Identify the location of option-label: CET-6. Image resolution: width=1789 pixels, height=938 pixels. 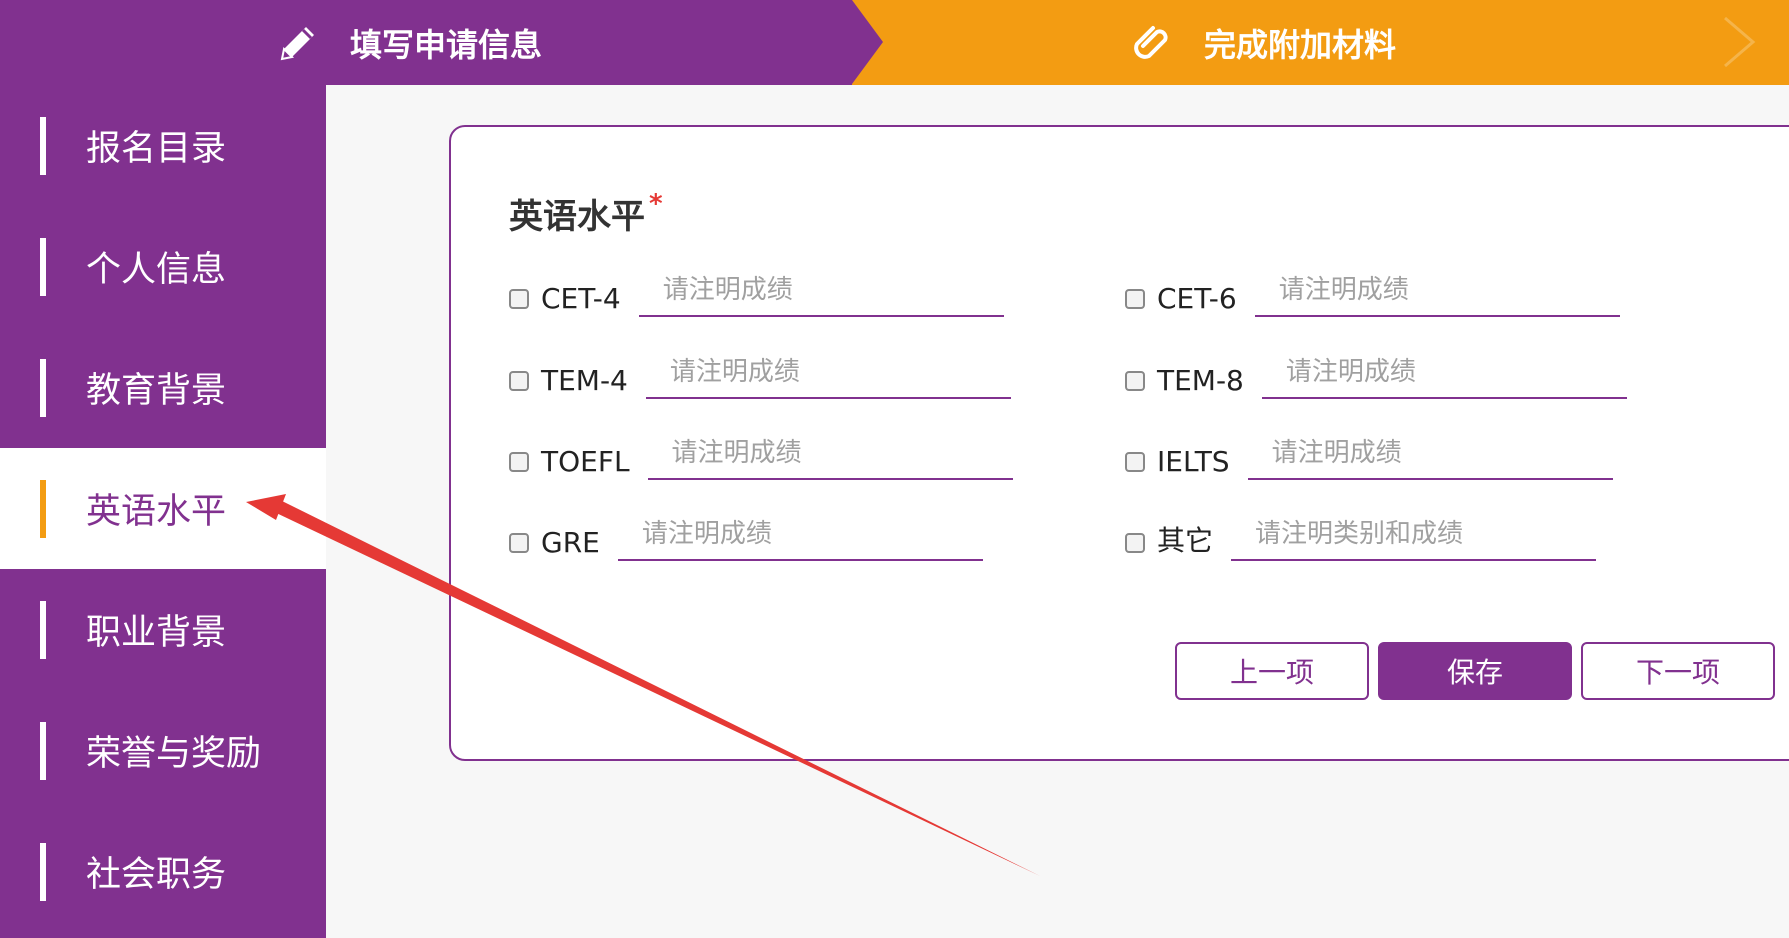
(1197, 298).